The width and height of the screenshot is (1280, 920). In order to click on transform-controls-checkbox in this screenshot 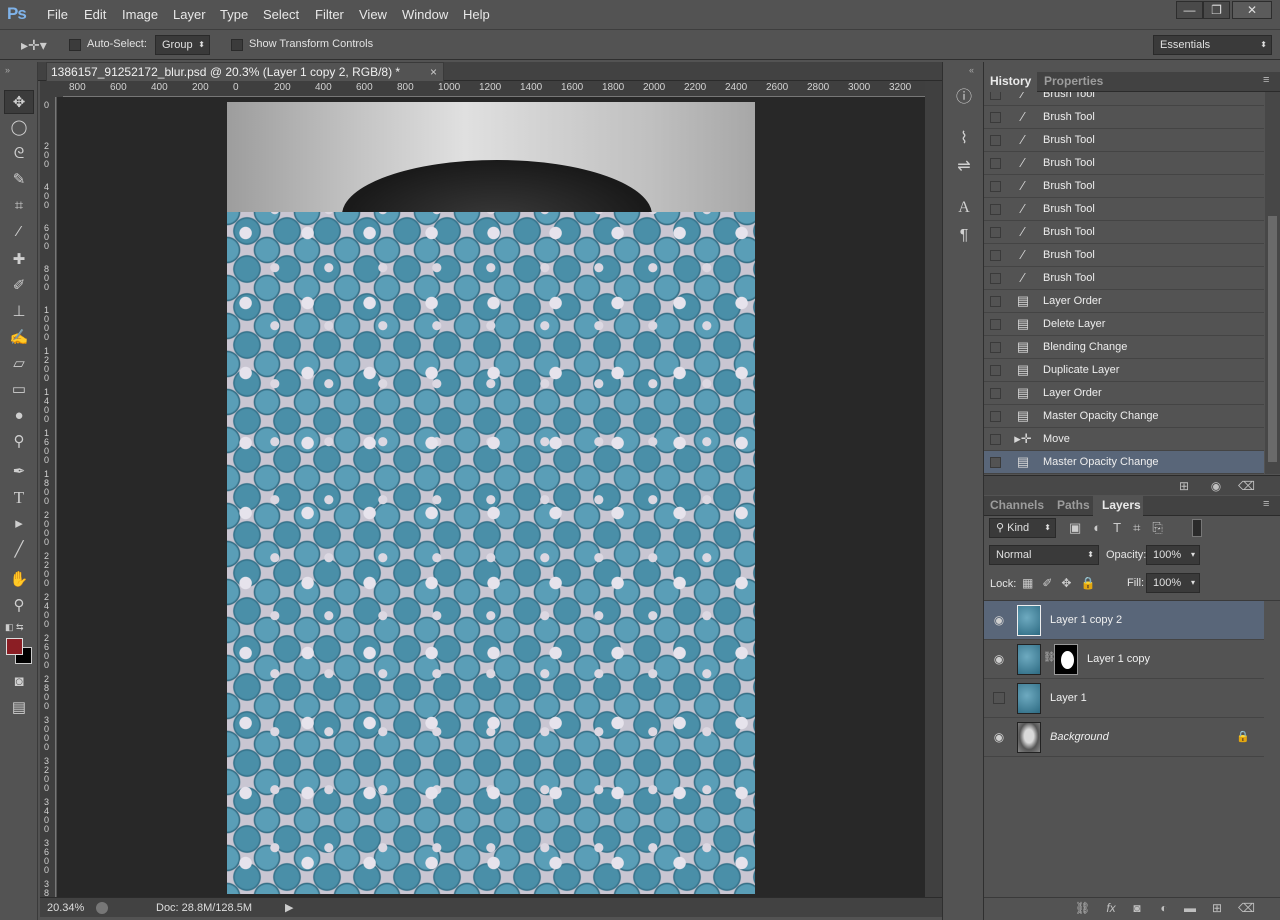, I will do `click(237, 45)`.